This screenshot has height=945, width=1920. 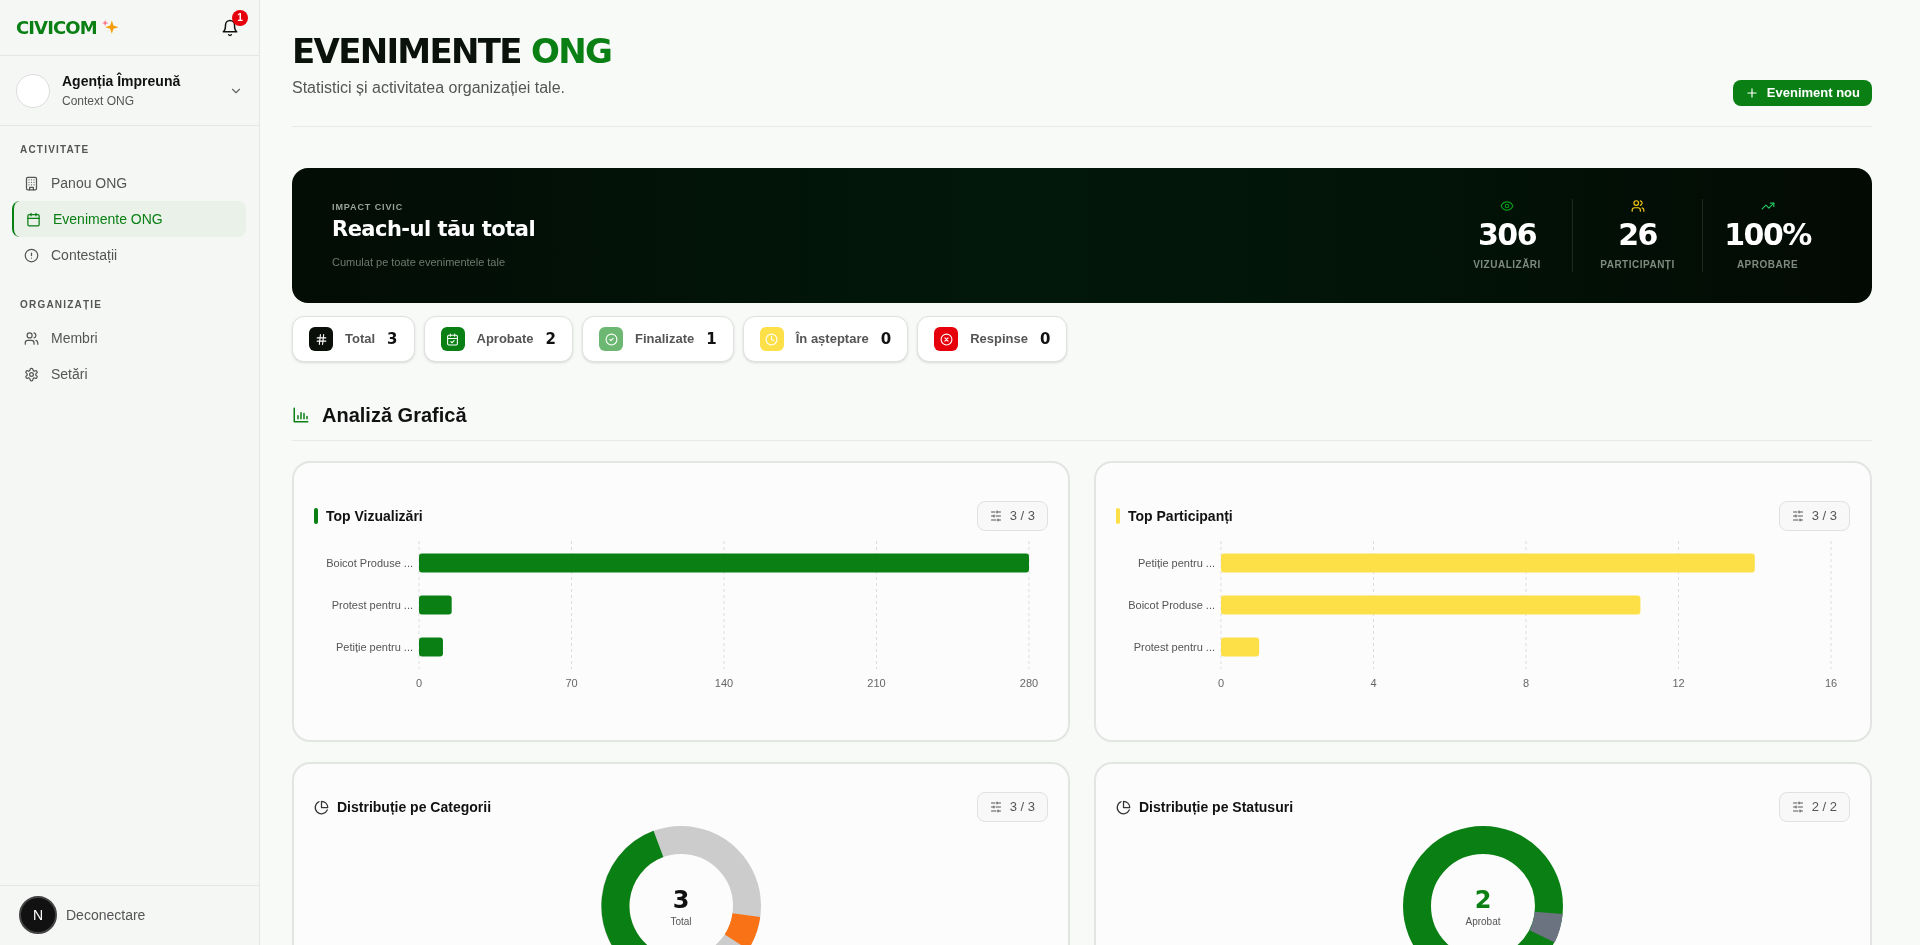 What do you see at coordinates (452, 51) in the screenshot?
I see `page-title: EVENIMENTE ONG` at bounding box center [452, 51].